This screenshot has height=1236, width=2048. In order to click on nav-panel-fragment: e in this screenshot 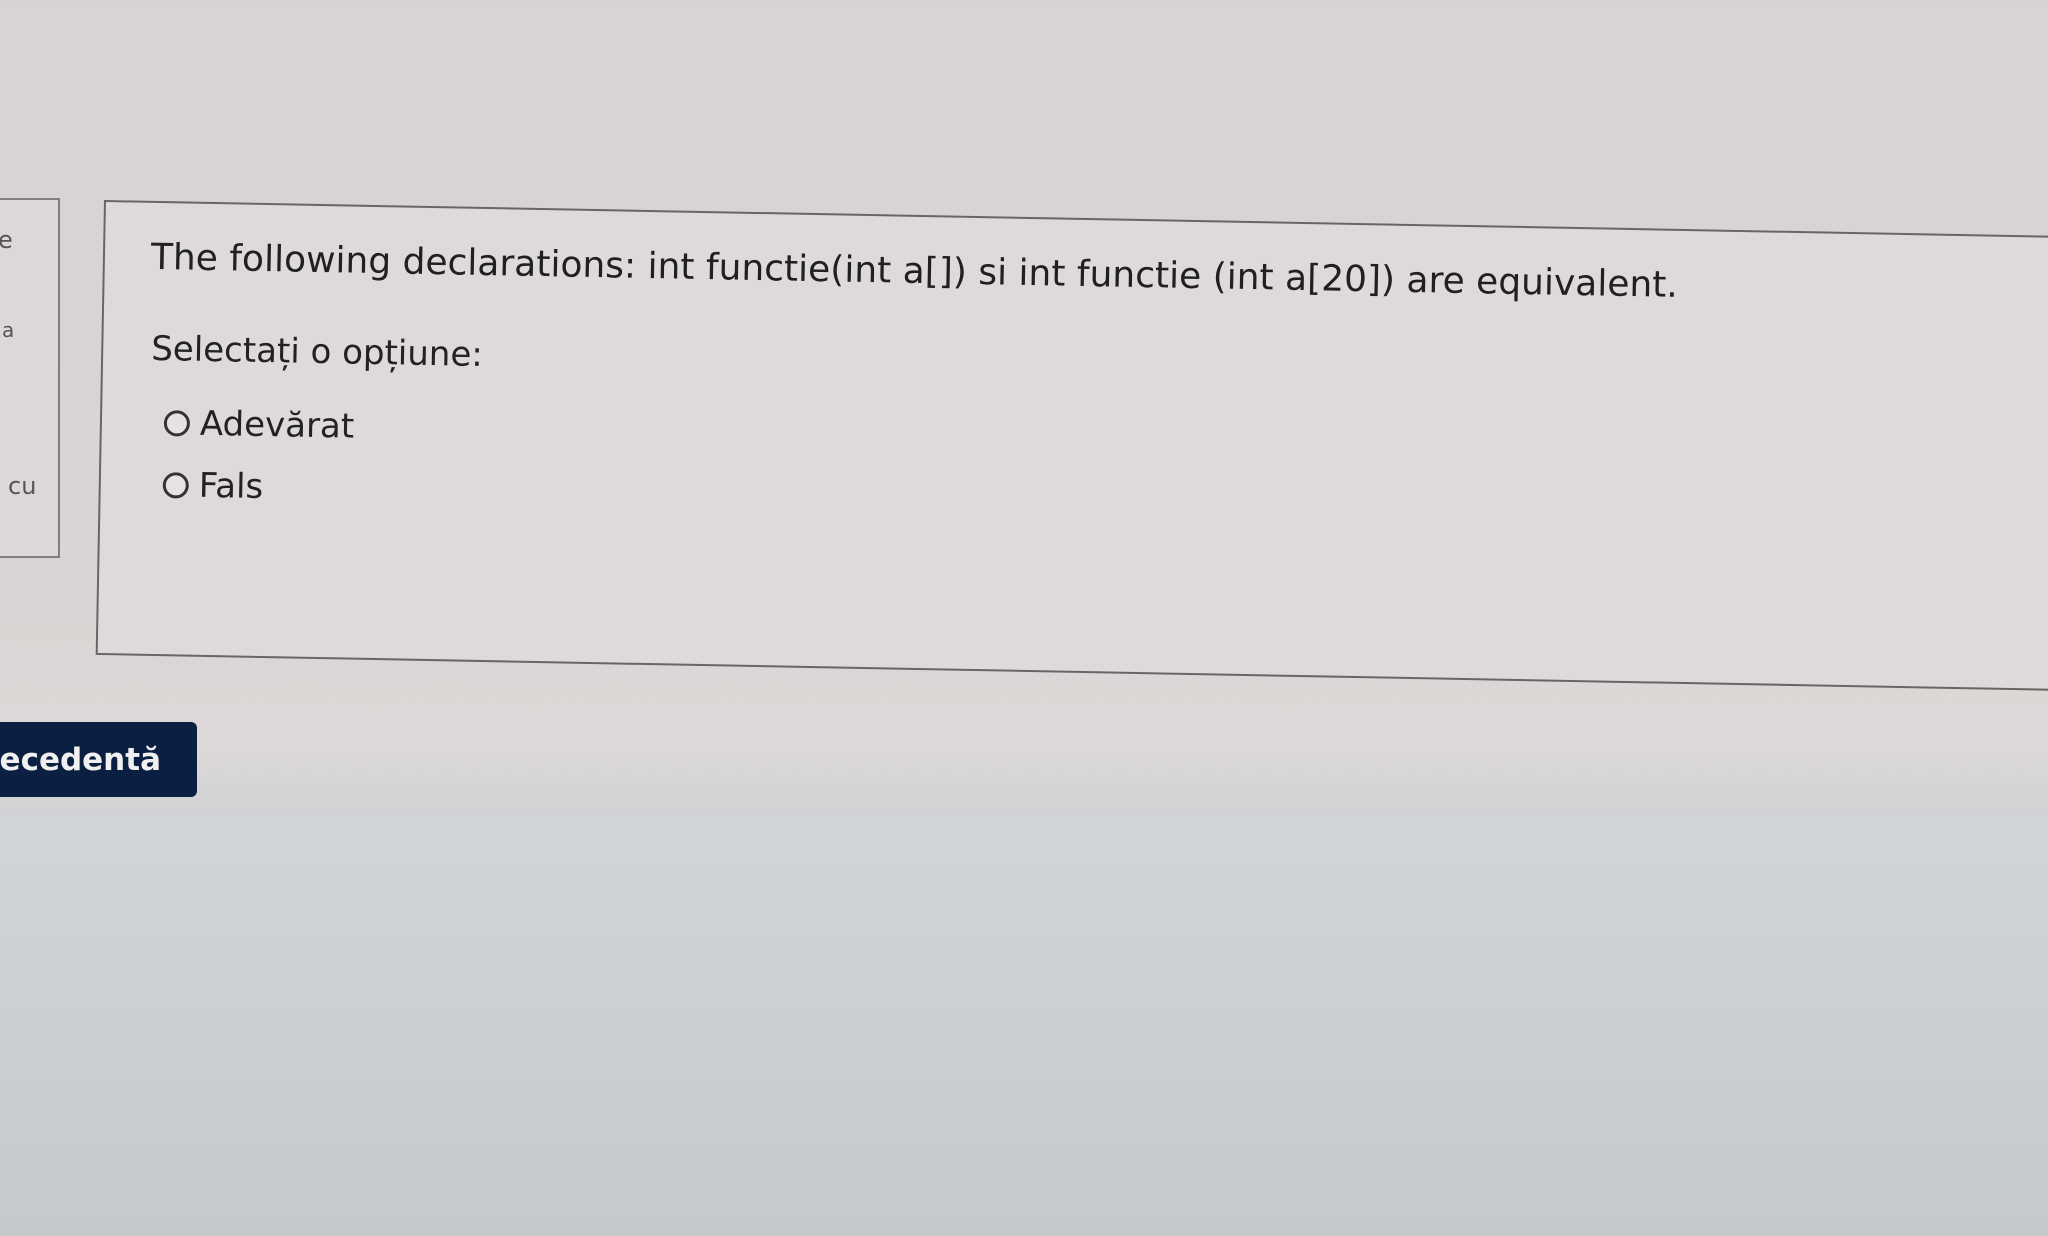, I will do `click(6, 240)`.